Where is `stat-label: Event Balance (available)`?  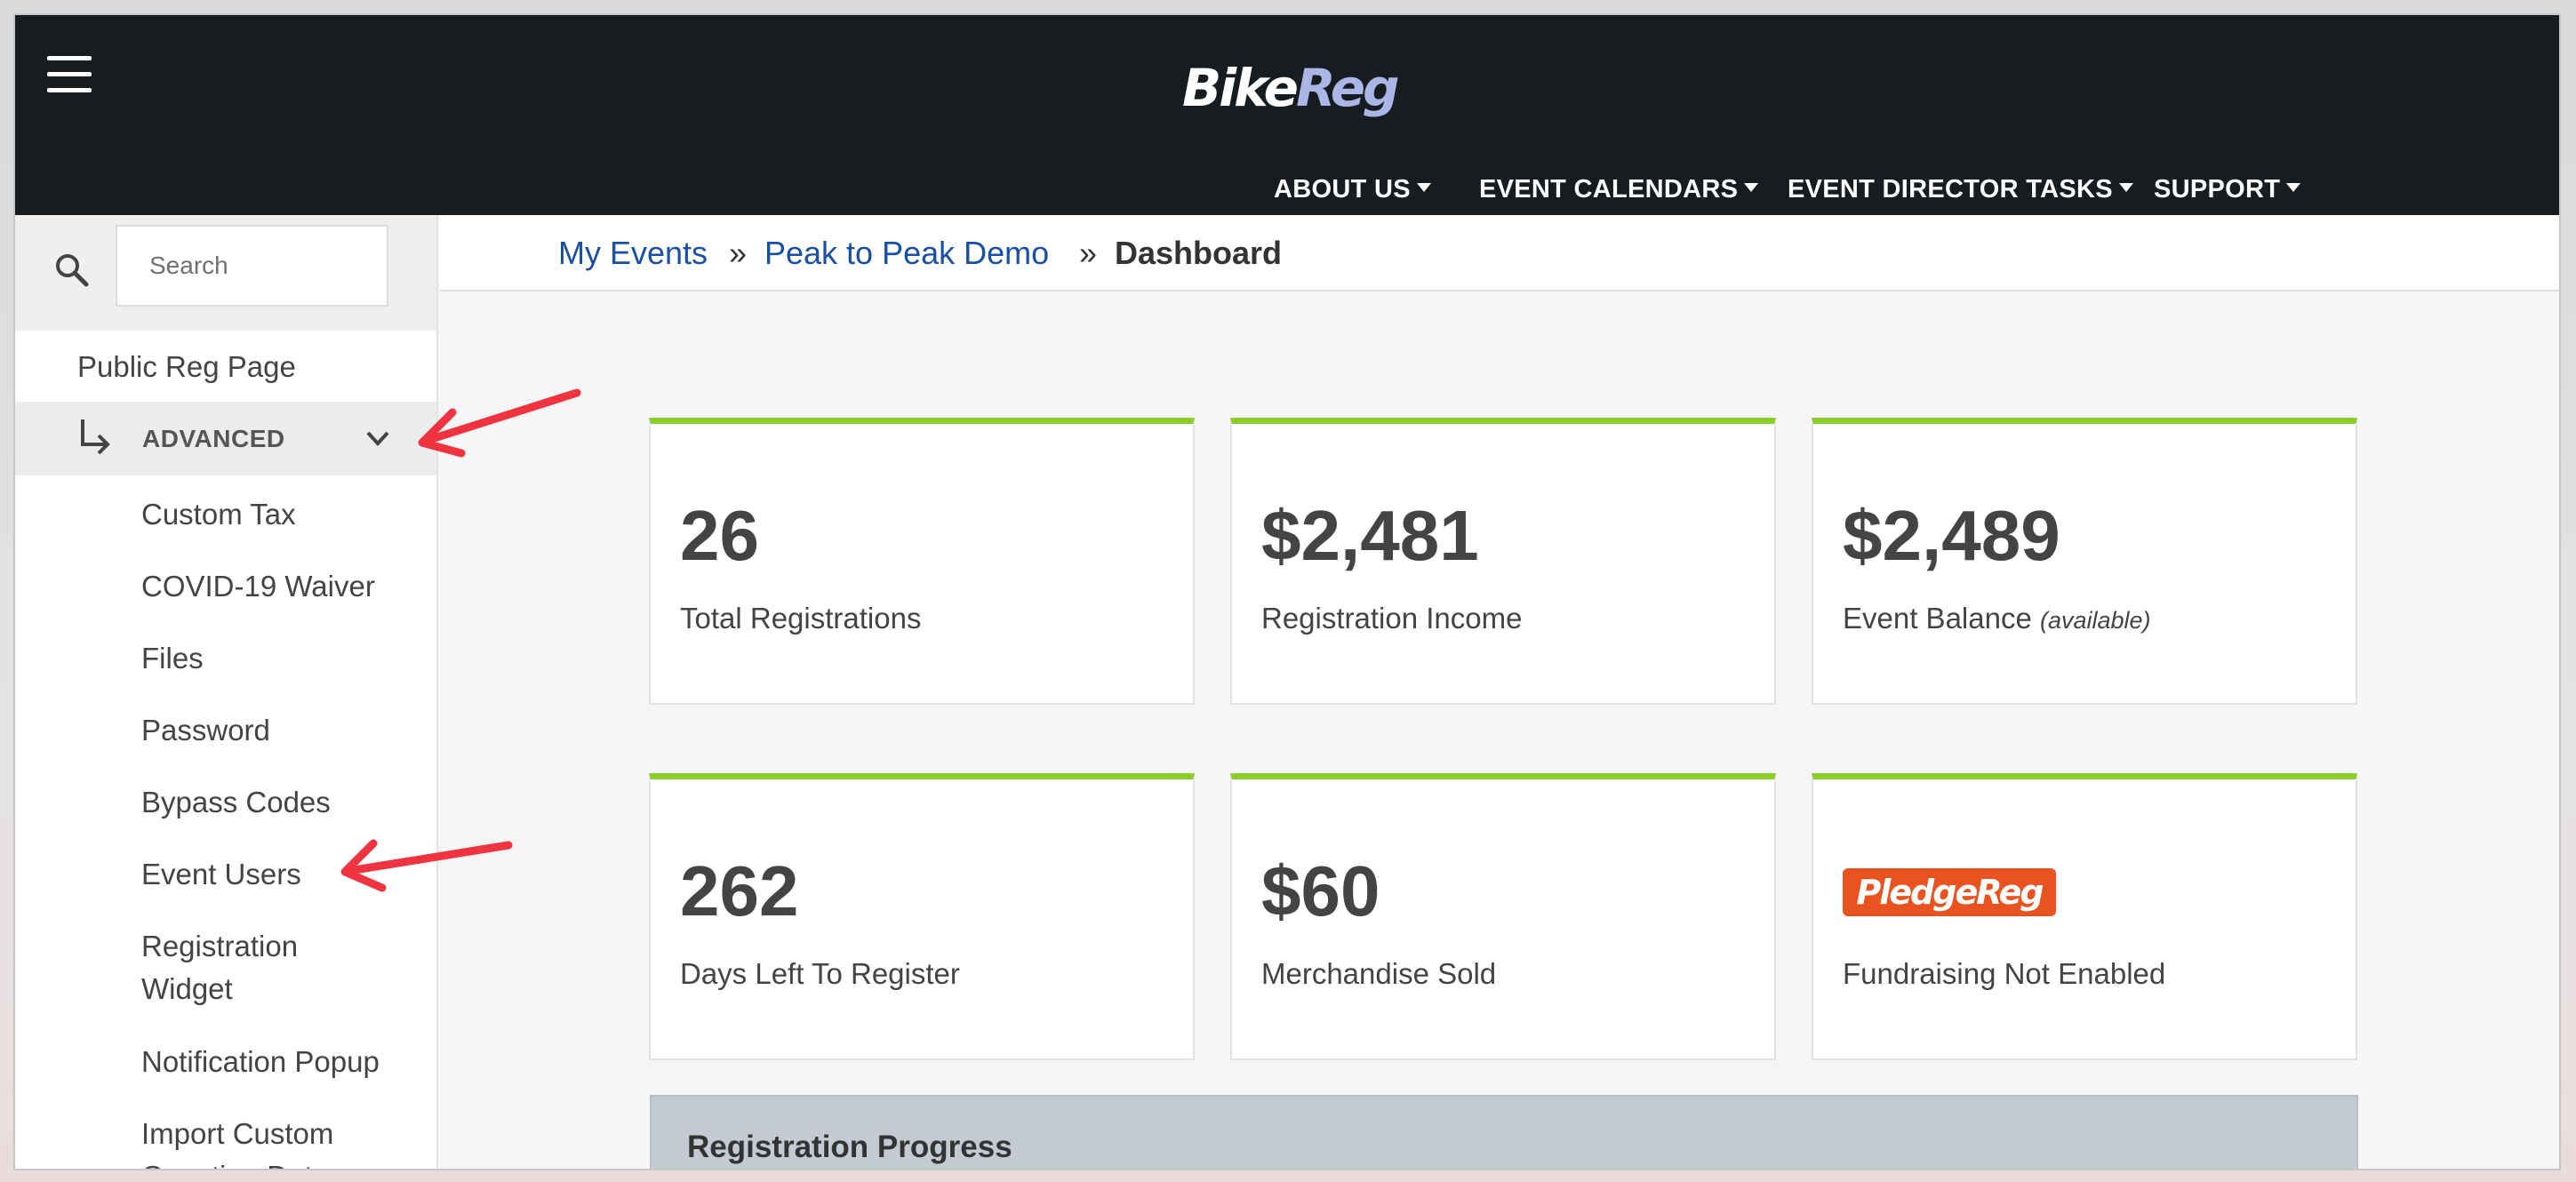
stat-label: Event Balance (available) is located at coordinates (1997, 619).